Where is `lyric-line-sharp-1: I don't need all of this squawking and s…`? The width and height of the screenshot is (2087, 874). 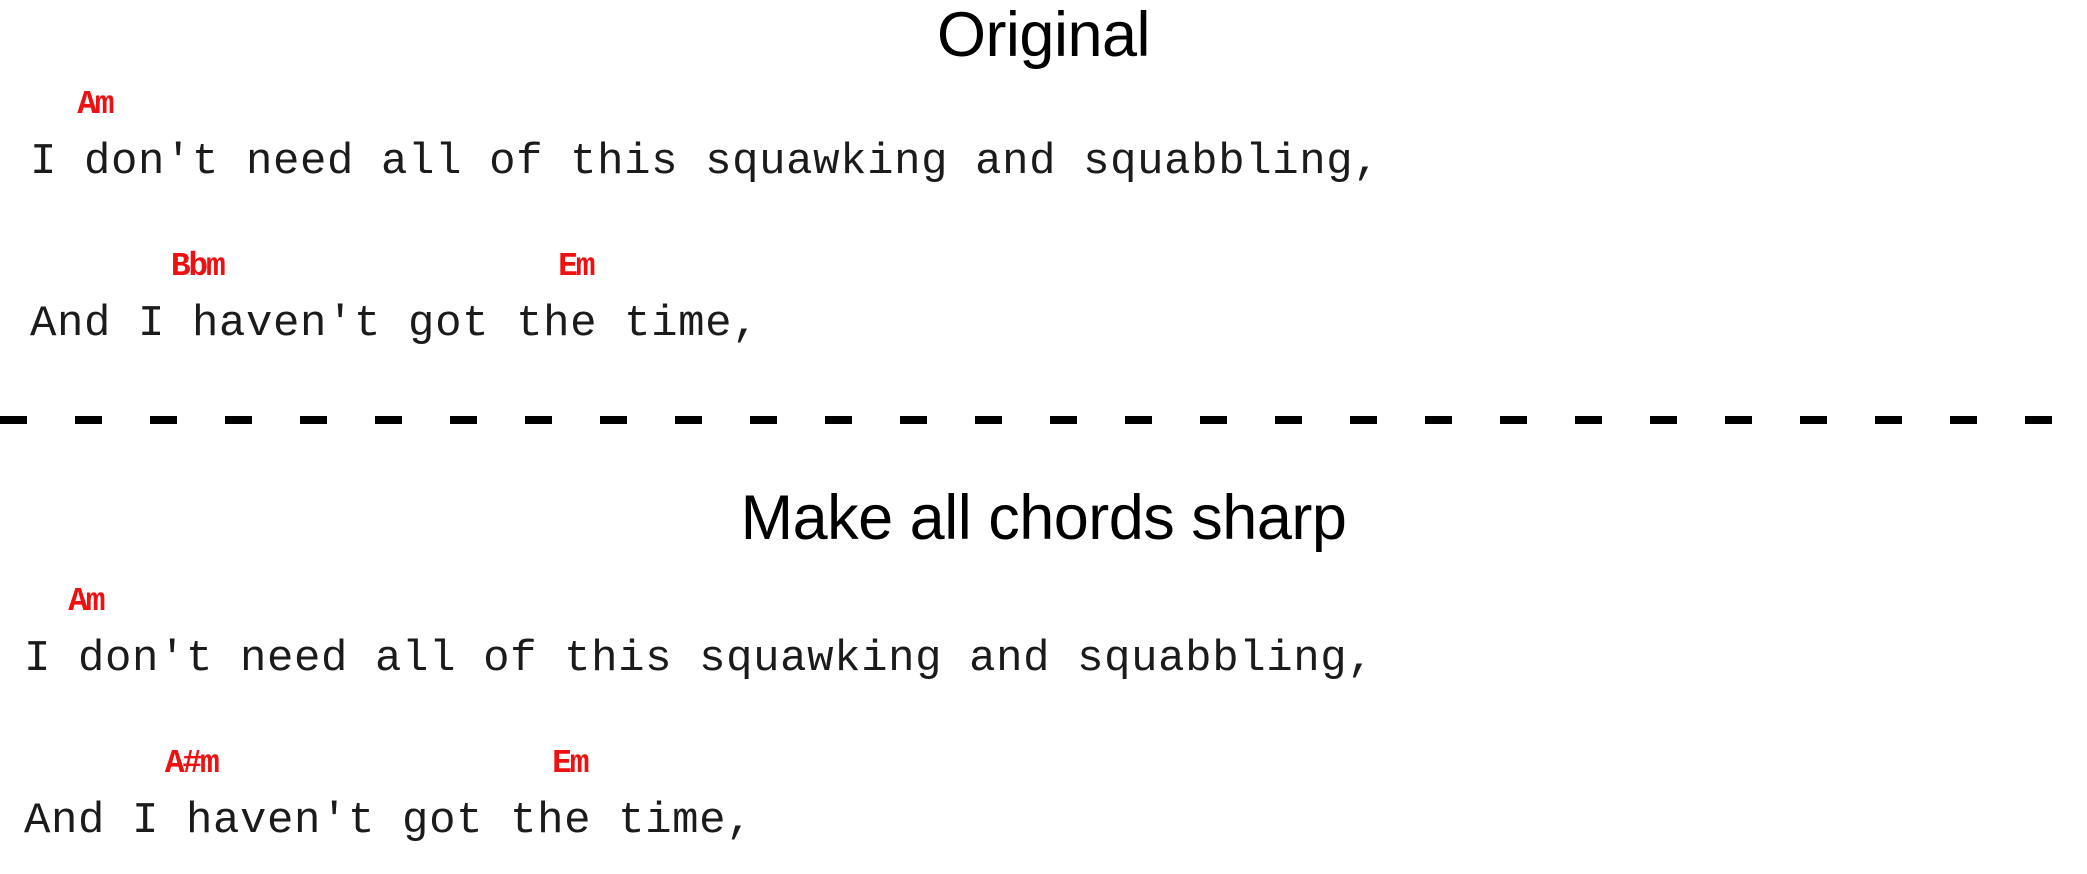 lyric-line-sharp-1: I don't need all of this squawking and s… is located at coordinates (699, 659).